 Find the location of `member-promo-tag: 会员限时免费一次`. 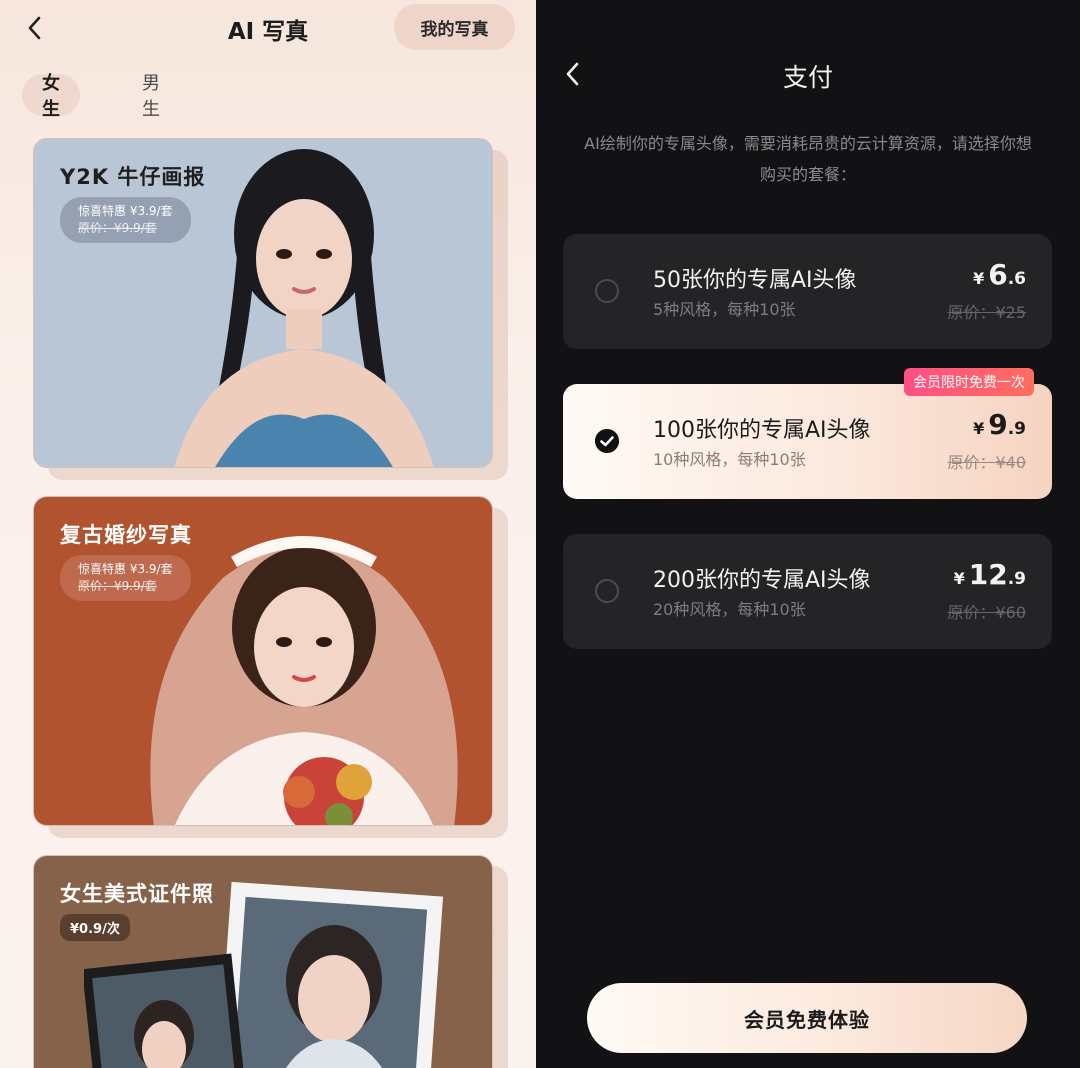

member-promo-tag: 会员限时免费一次 is located at coordinates (969, 382).